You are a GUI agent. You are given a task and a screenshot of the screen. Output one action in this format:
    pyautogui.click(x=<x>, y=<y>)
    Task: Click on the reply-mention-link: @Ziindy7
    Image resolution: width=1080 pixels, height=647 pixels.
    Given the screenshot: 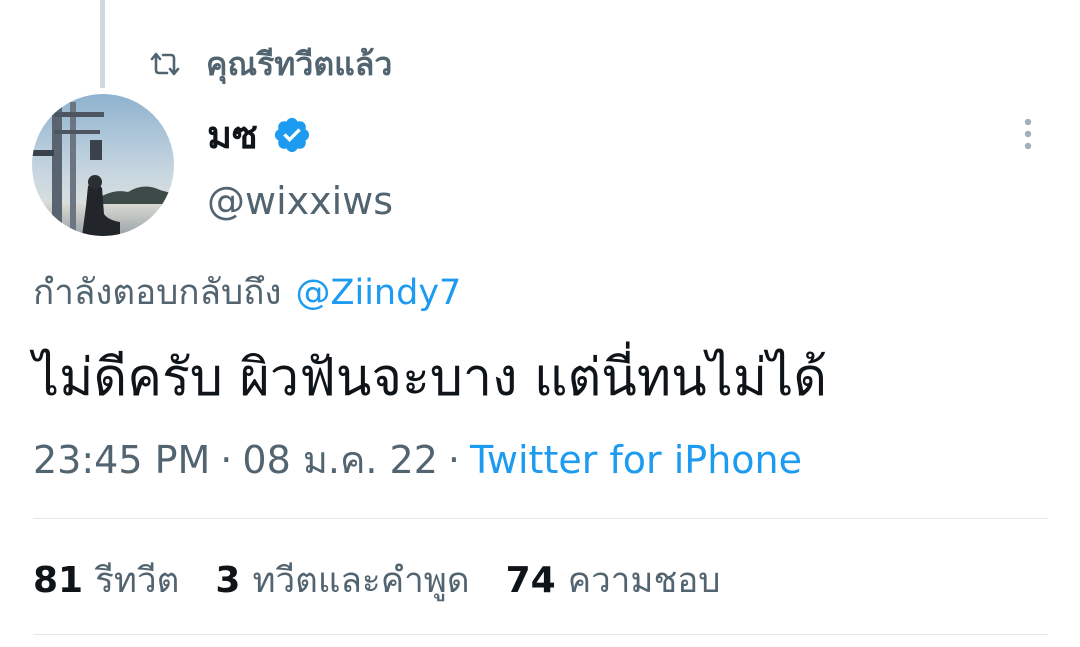 What is the action you would take?
    pyautogui.click(x=379, y=293)
    